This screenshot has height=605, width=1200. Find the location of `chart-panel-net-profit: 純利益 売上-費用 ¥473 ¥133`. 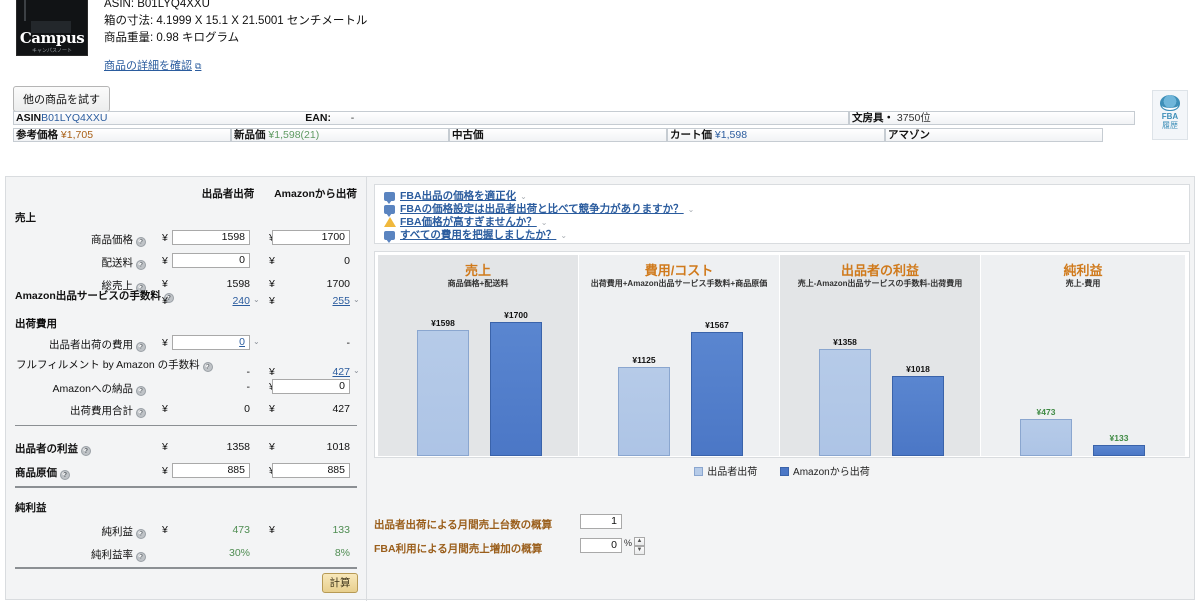

chart-panel-net-profit: 純利益 売上-費用 ¥473 ¥133 is located at coordinates (1083, 355).